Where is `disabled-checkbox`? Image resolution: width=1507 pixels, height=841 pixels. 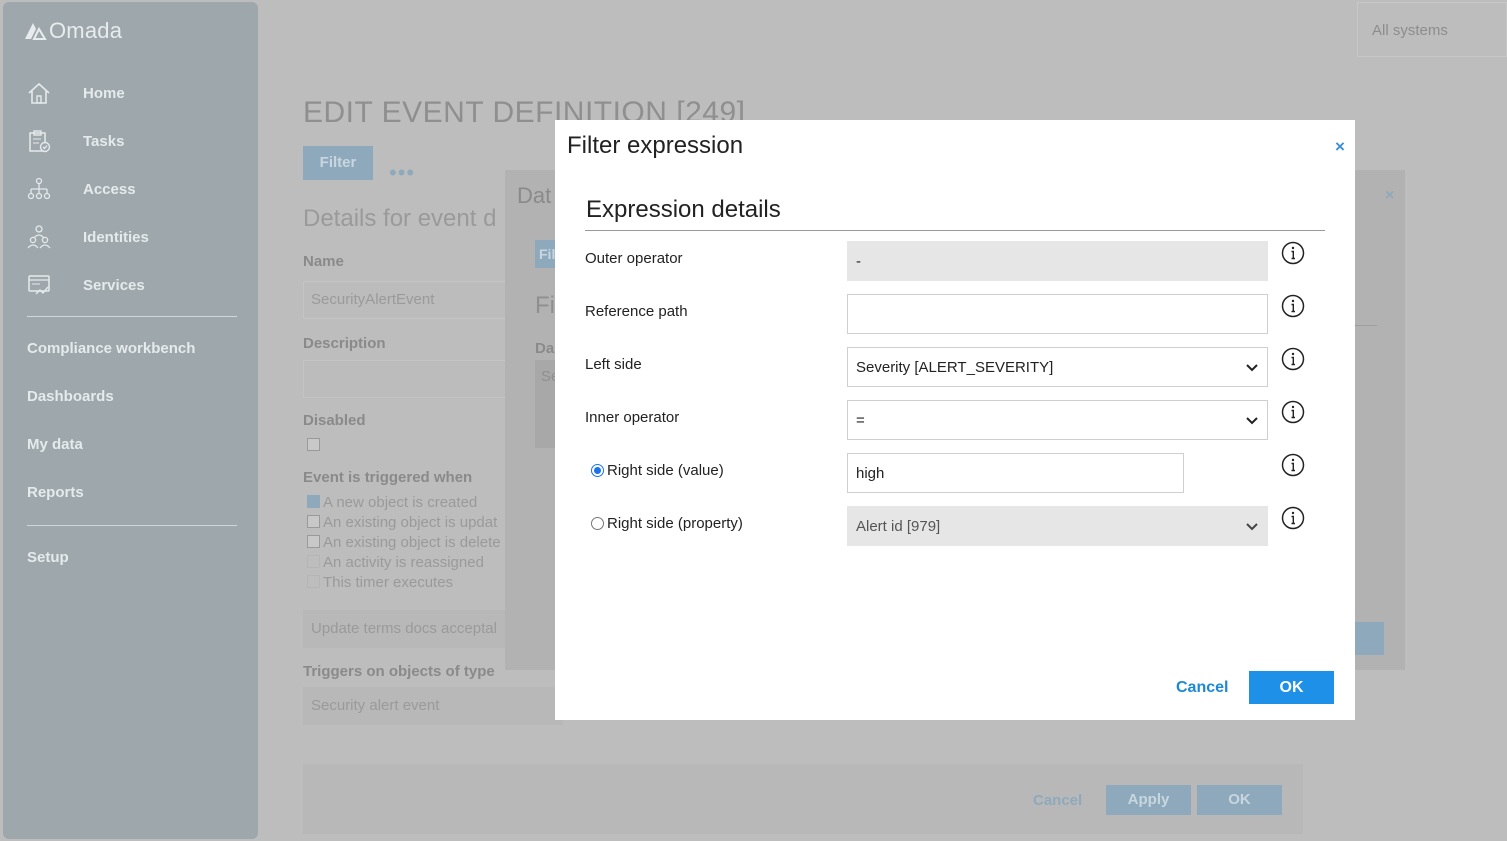
disabled-checkbox is located at coordinates (313, 444).